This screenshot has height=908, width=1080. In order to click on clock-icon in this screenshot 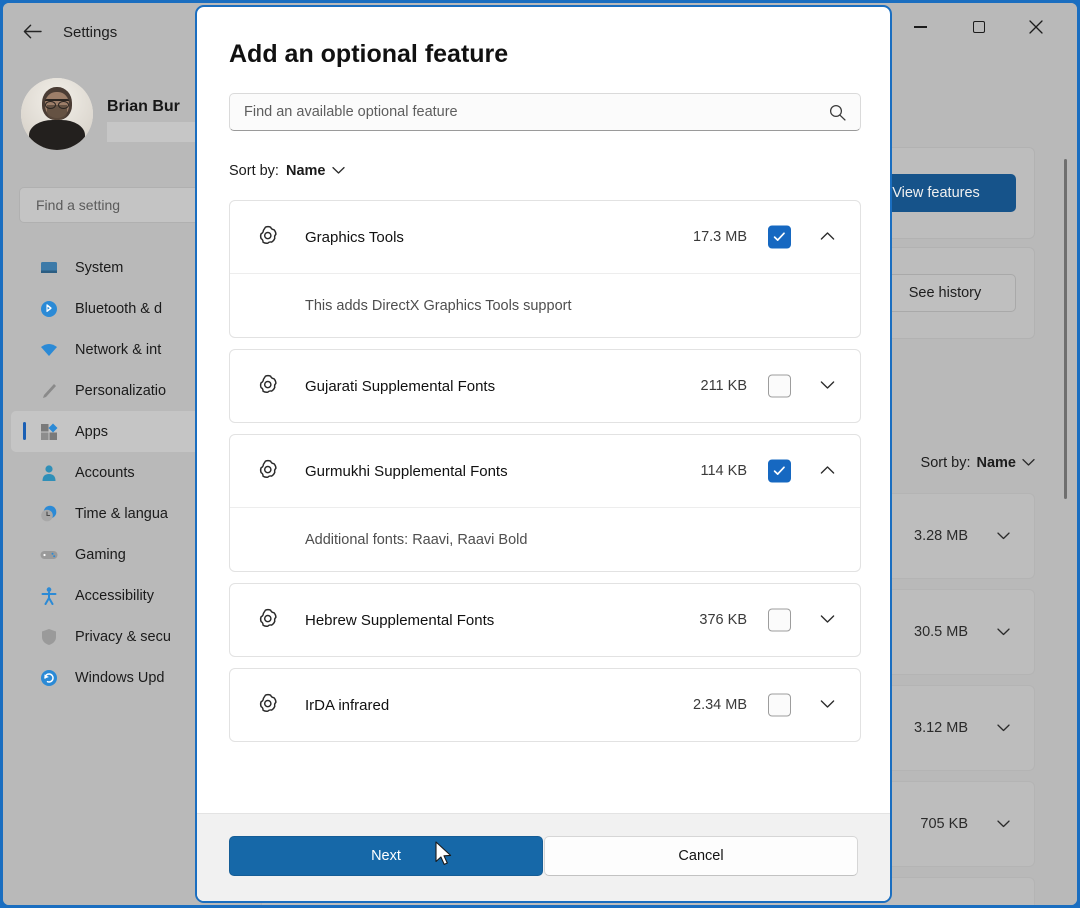, I will do `click(49, 514)`.